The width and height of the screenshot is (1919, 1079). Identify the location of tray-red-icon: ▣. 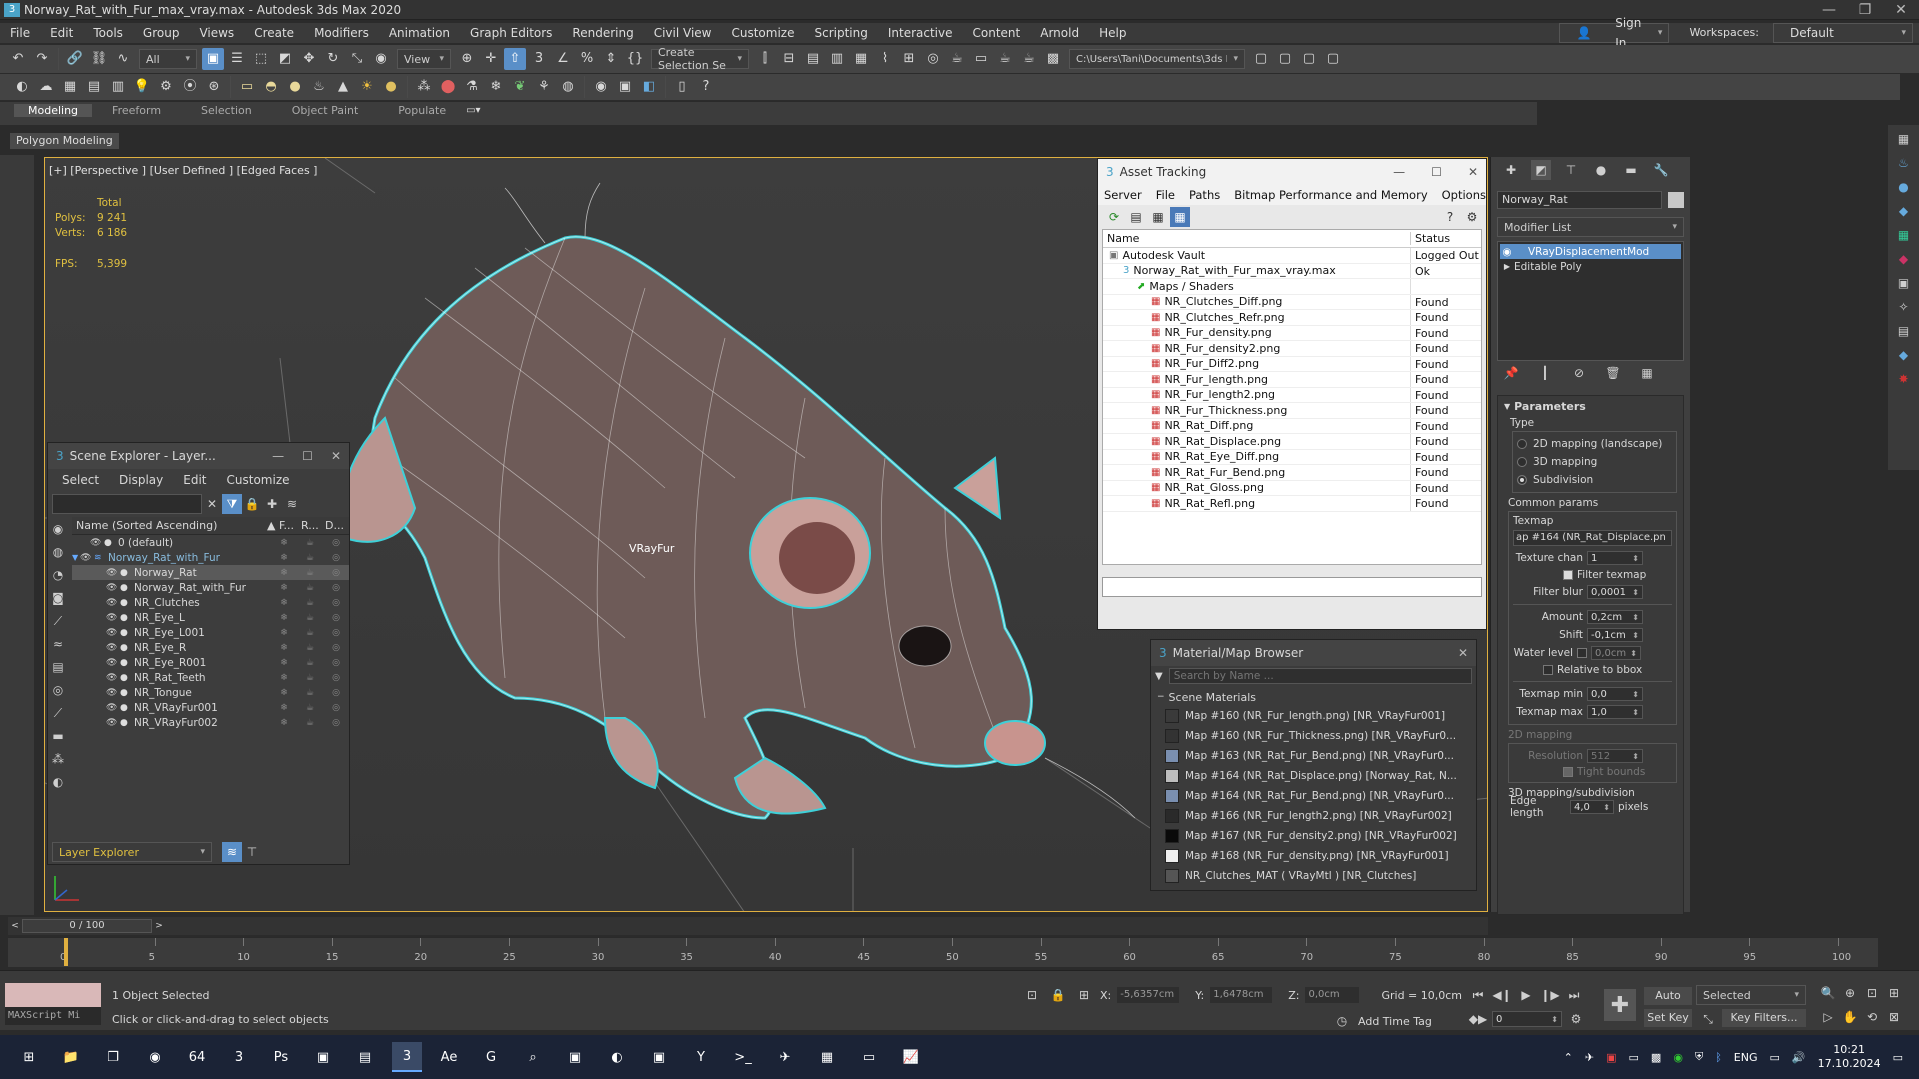
(1611, 1057).